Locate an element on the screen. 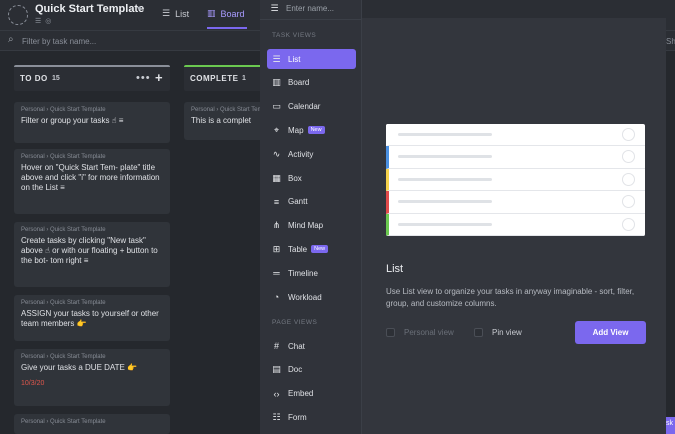  chat-icon: # is located at coordinates (276, 346).